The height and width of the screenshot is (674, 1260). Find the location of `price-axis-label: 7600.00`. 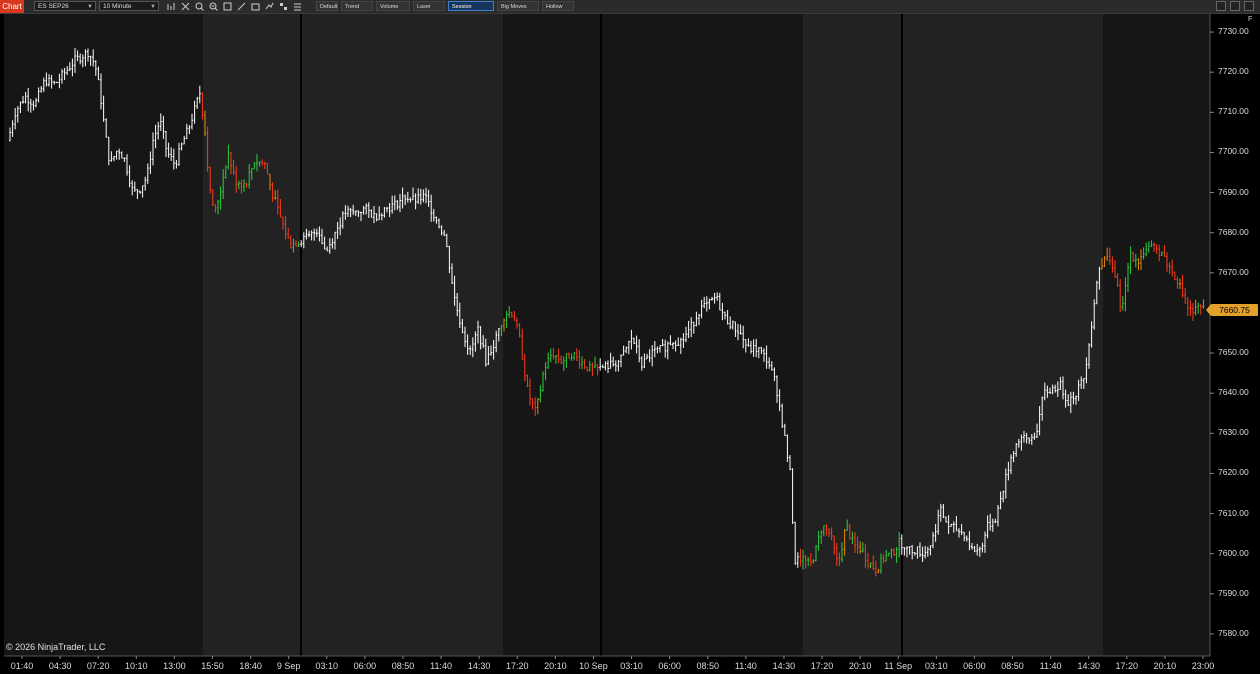

price-axis-label: 7600.00 is located at coordinates (1233, 552).